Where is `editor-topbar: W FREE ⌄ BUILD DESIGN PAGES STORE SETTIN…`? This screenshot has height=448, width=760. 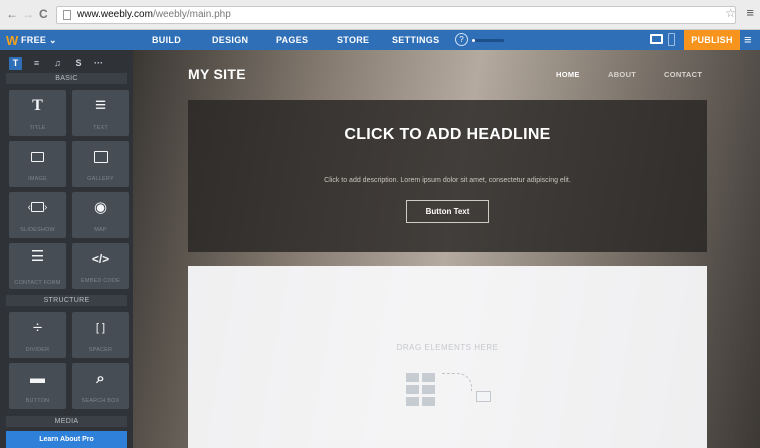
editor-topbar: W FREE ⌄ BUILD DESIGN PAGES STORE SETTIN… is located at coordinates (380, 40).